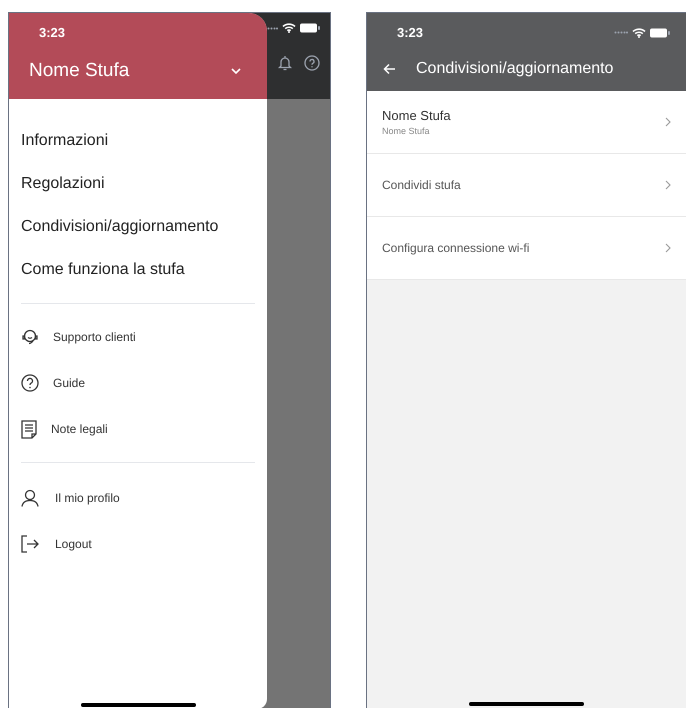 This screenshot has width=686, height=708. Describe the element at coordinates (138, 498) in the screenshot. I see `menu-item: Il mio profilo` at that location.